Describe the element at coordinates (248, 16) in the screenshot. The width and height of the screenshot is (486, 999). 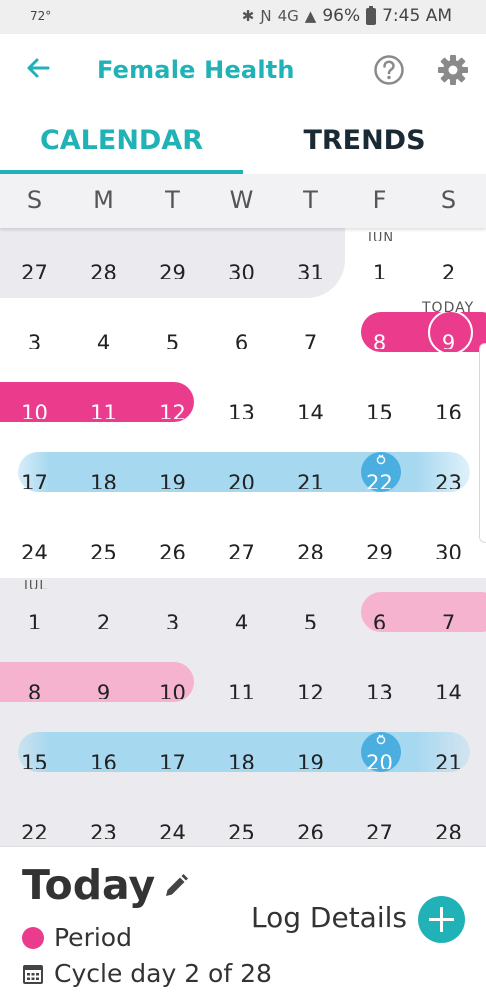
I see `bluetooth-icon: ✱` at that location.